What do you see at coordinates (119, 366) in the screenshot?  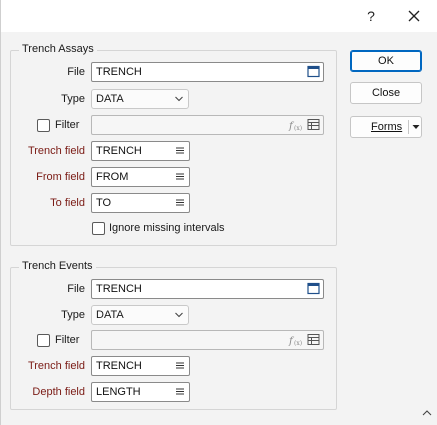 I see `events-trench-field-value: TRENCH` at bounding box center [119, 366].